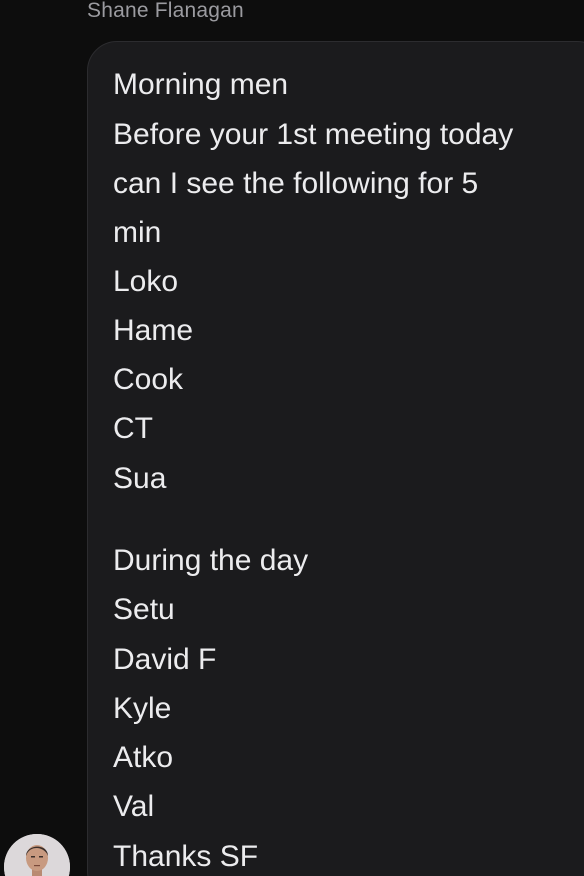  What do you see at coordinates (165, 11) in the screenshot?
I see `sender-name: Shane Flanagan` at bounding box center [165, 11].